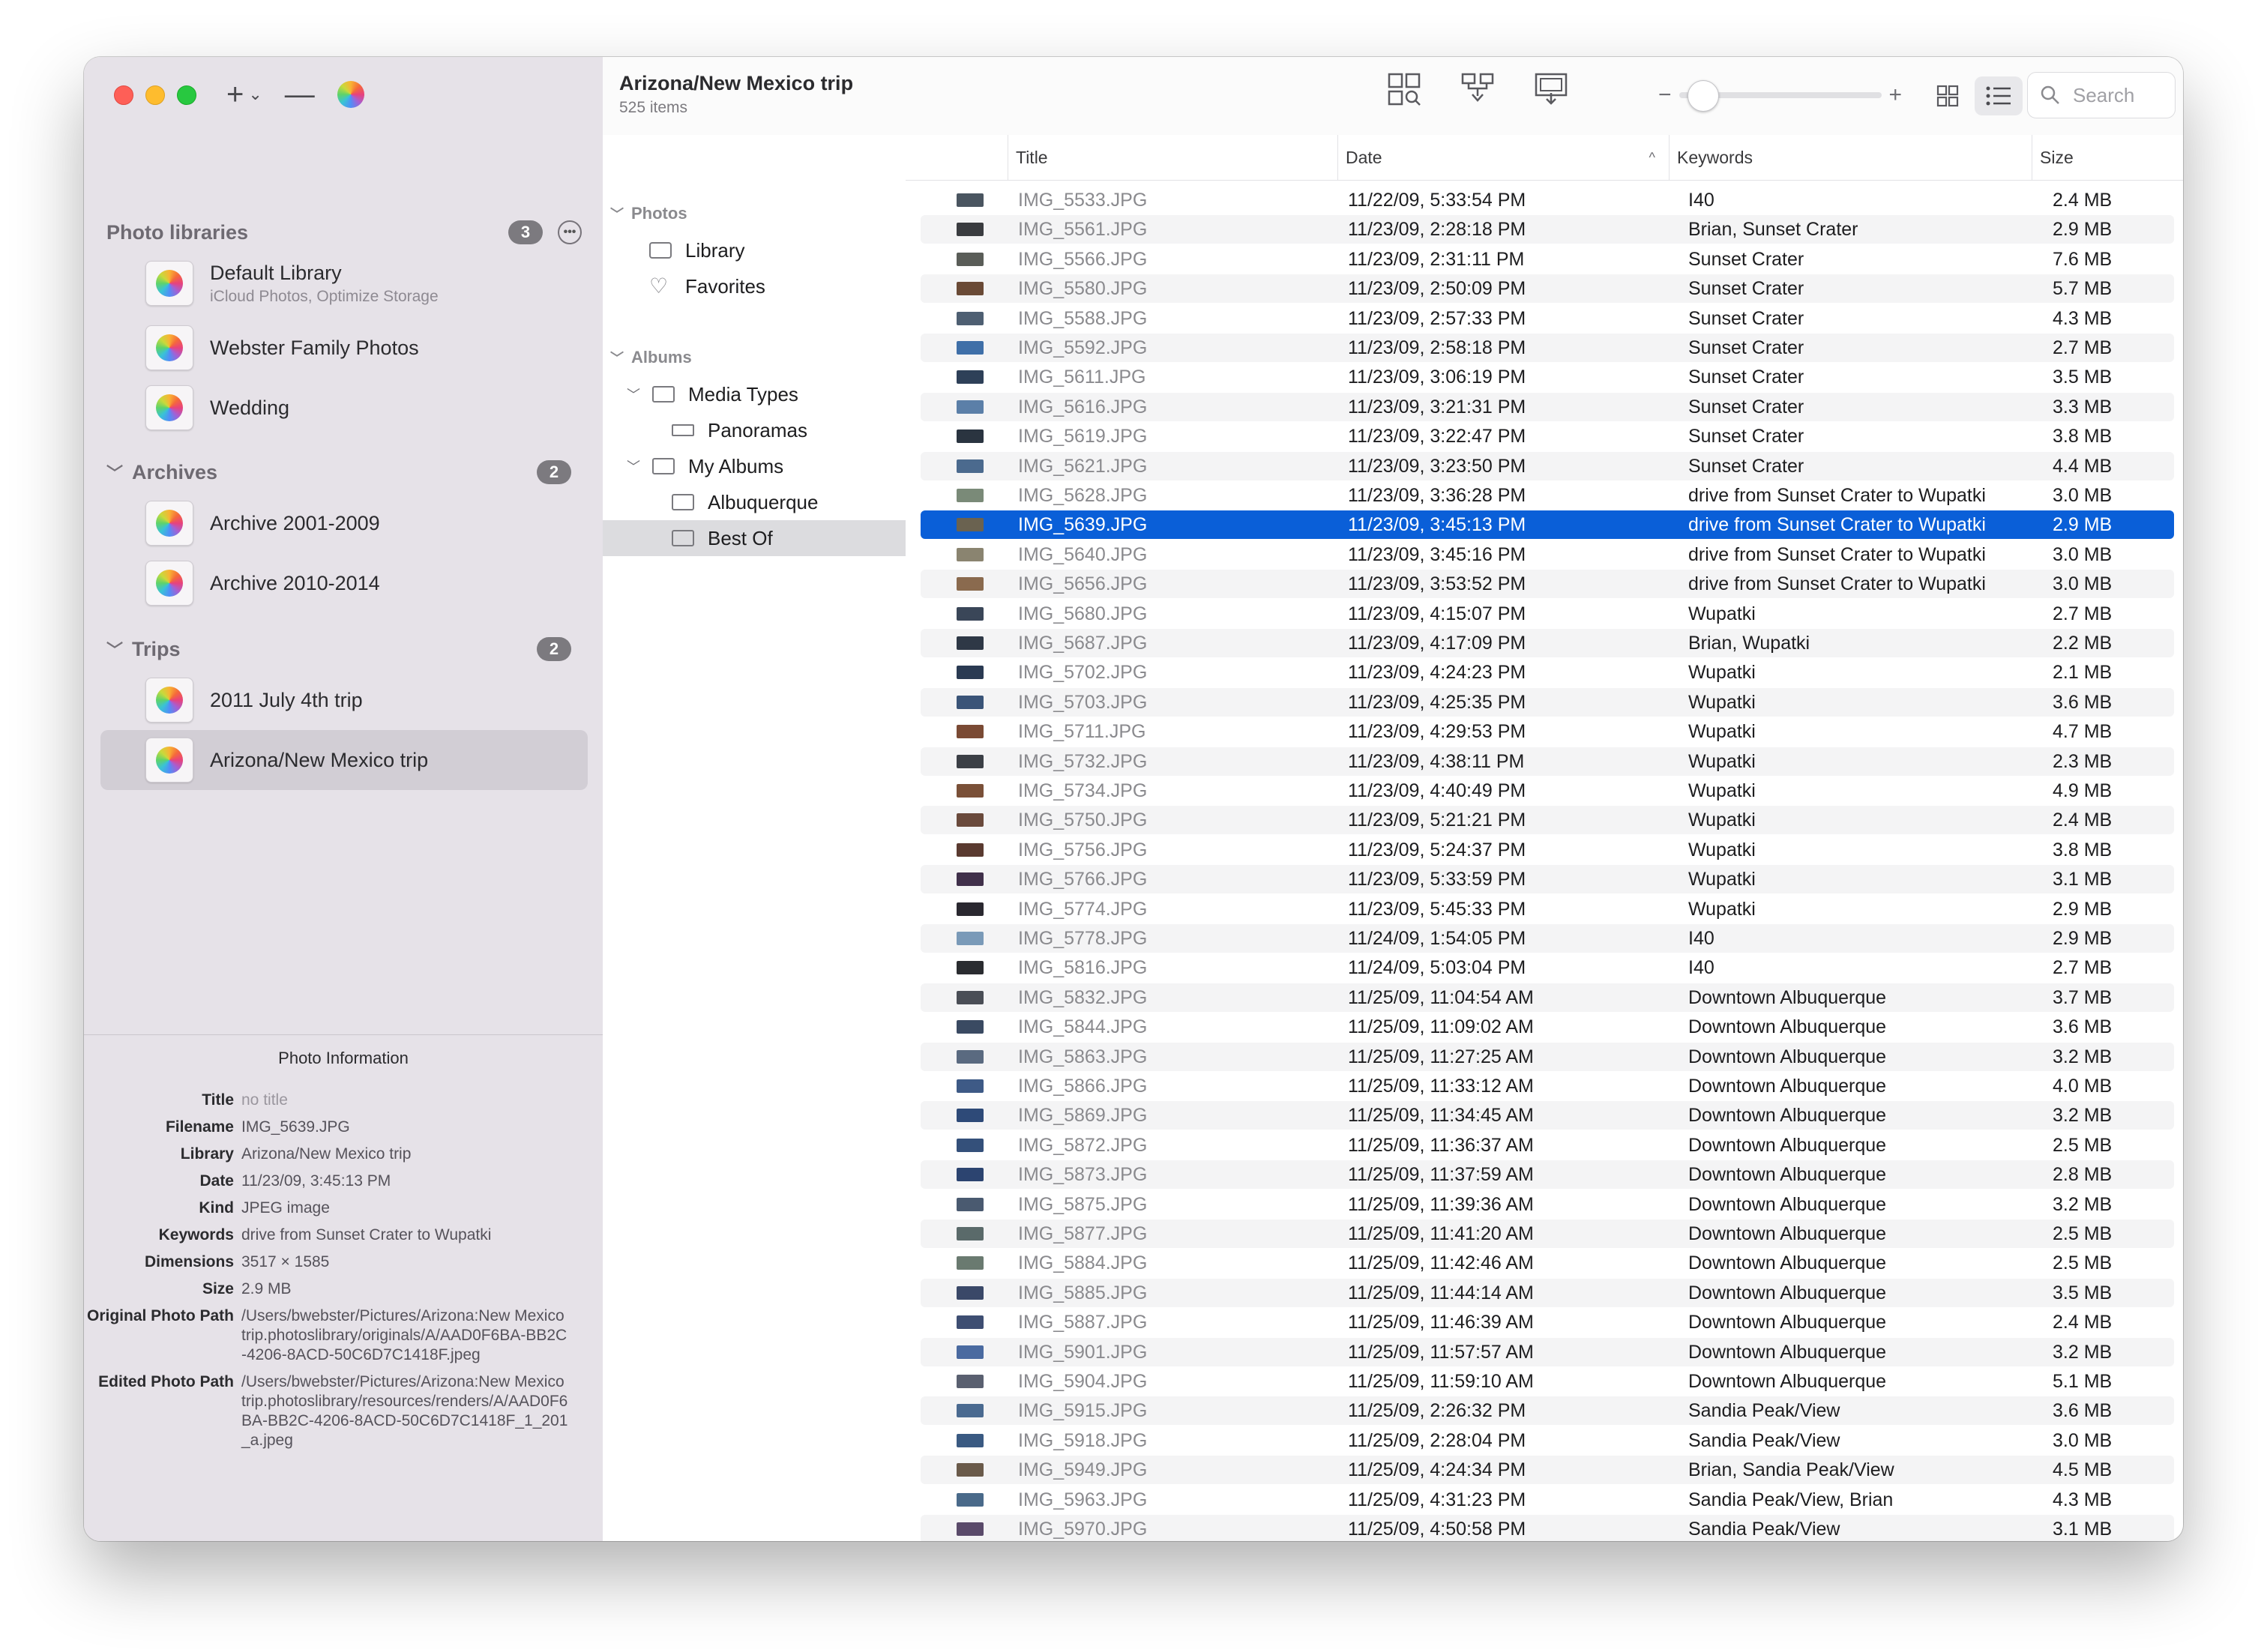  What do you see at coordinates (346, 649) in the screenshot?
I see `section-trips: ﹀ Trips 2` at bounding box center [346, 649].